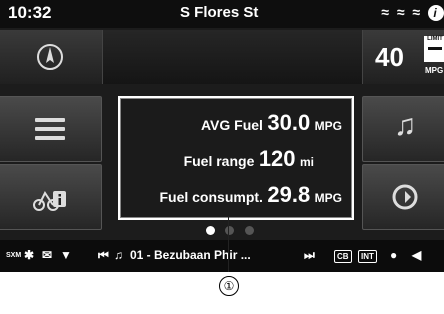 The height and width of the screenshot is (314, 444). What do you see at coordinates (289, 122) in the screenshot?
I see `fuel-row-value: 30.0` at bounding box center [289, 122].